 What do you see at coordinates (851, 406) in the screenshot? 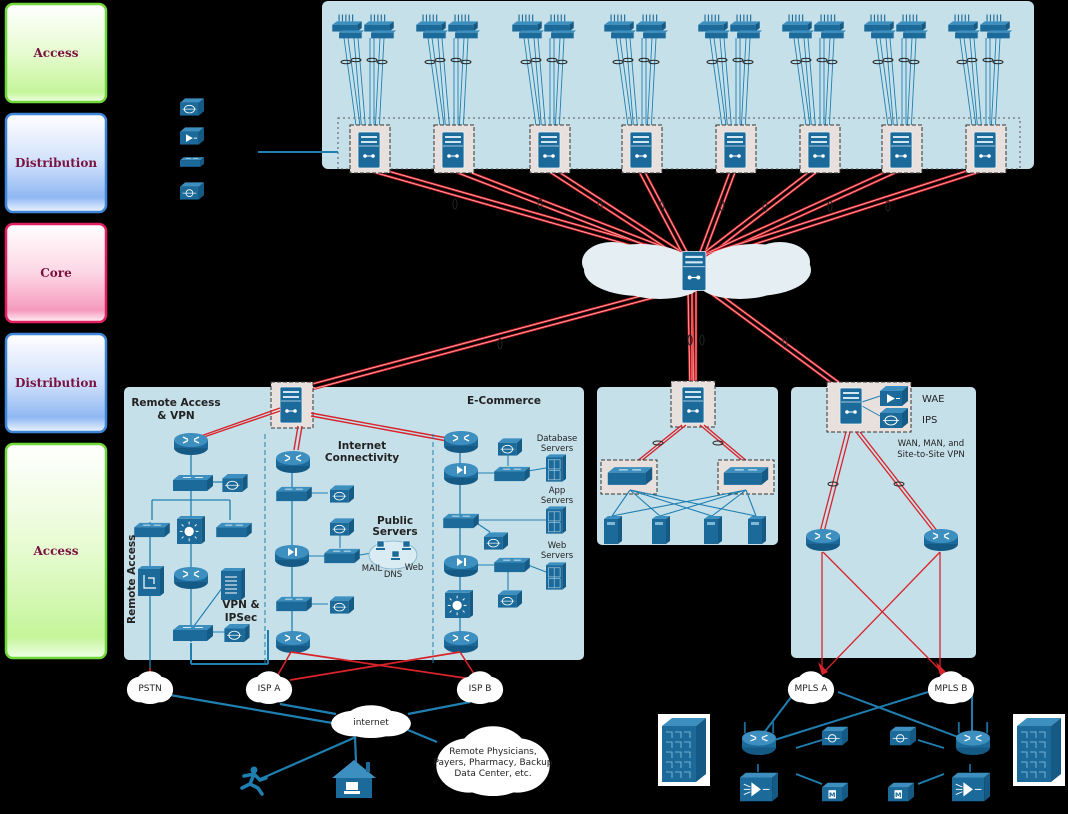
I see `wan-distribution-switch-icon` at bounding box center [851, 406].